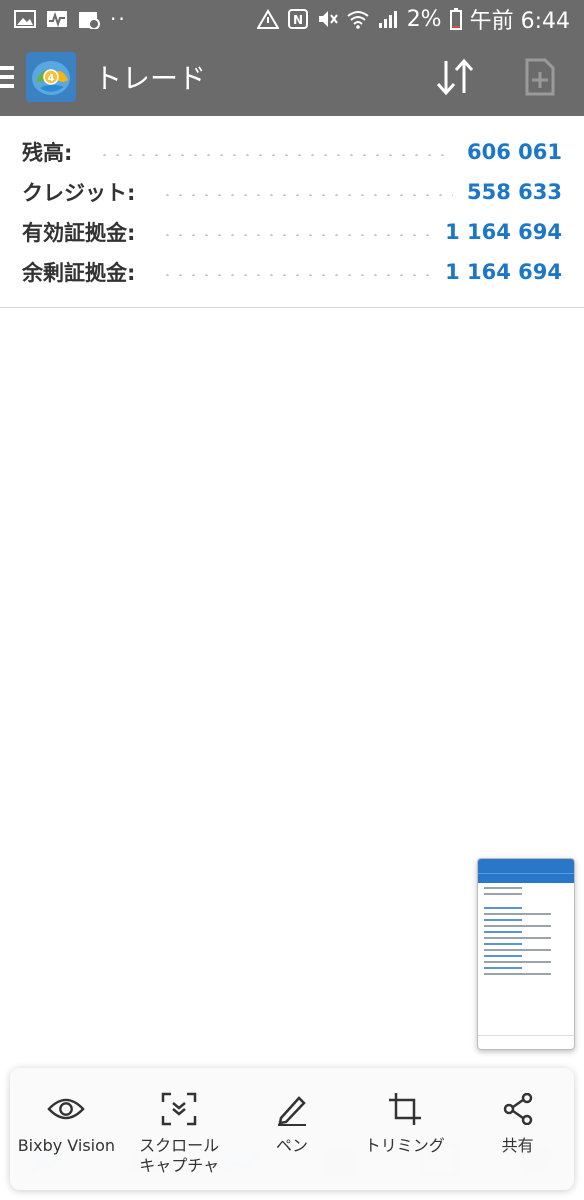 This screenshot has width=584, height=1200. I want to click on scroll-capture-button: スクロール キャプチャ, so click(179, 1133).